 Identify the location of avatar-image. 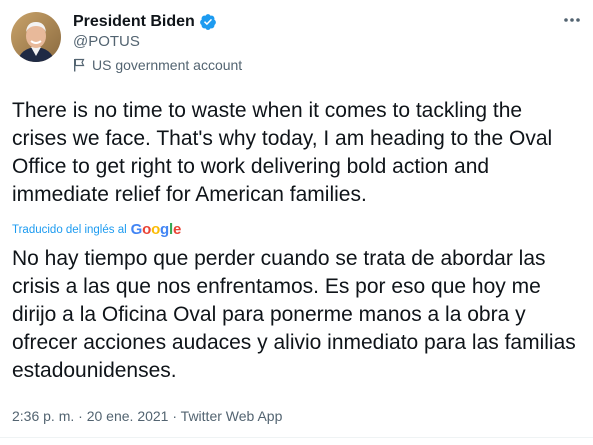
(36, 37).